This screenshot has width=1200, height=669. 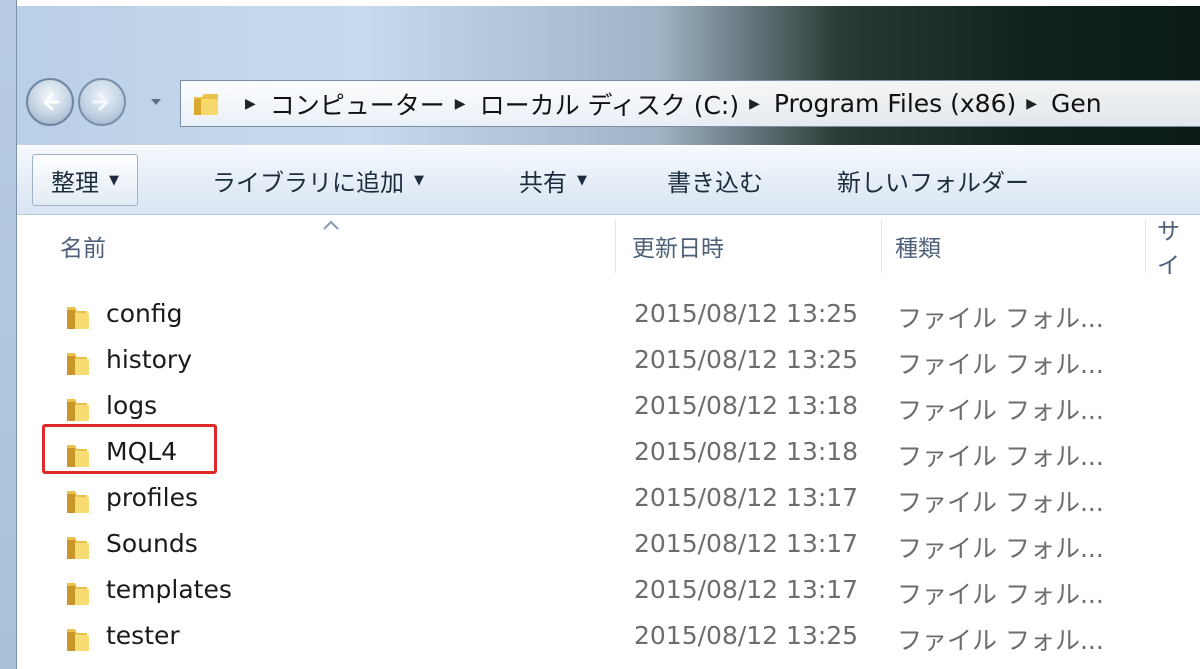 I want to click on burn-label: 書き込む, so click(x=715, y=182).